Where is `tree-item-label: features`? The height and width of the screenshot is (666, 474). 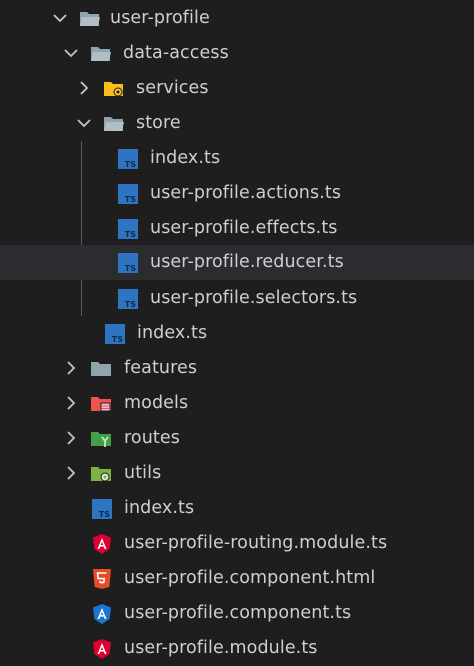
tree-item-label: features is located at coordinates (161, 368).